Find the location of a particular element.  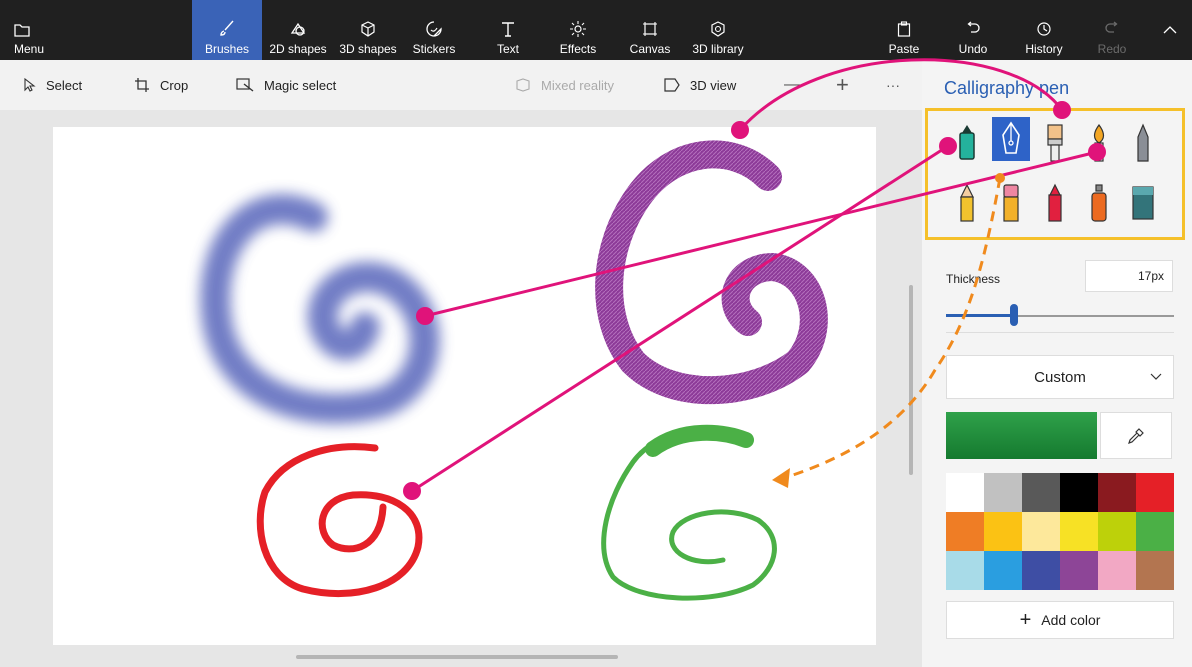

arrowhead is located at coordinates (781, 478).